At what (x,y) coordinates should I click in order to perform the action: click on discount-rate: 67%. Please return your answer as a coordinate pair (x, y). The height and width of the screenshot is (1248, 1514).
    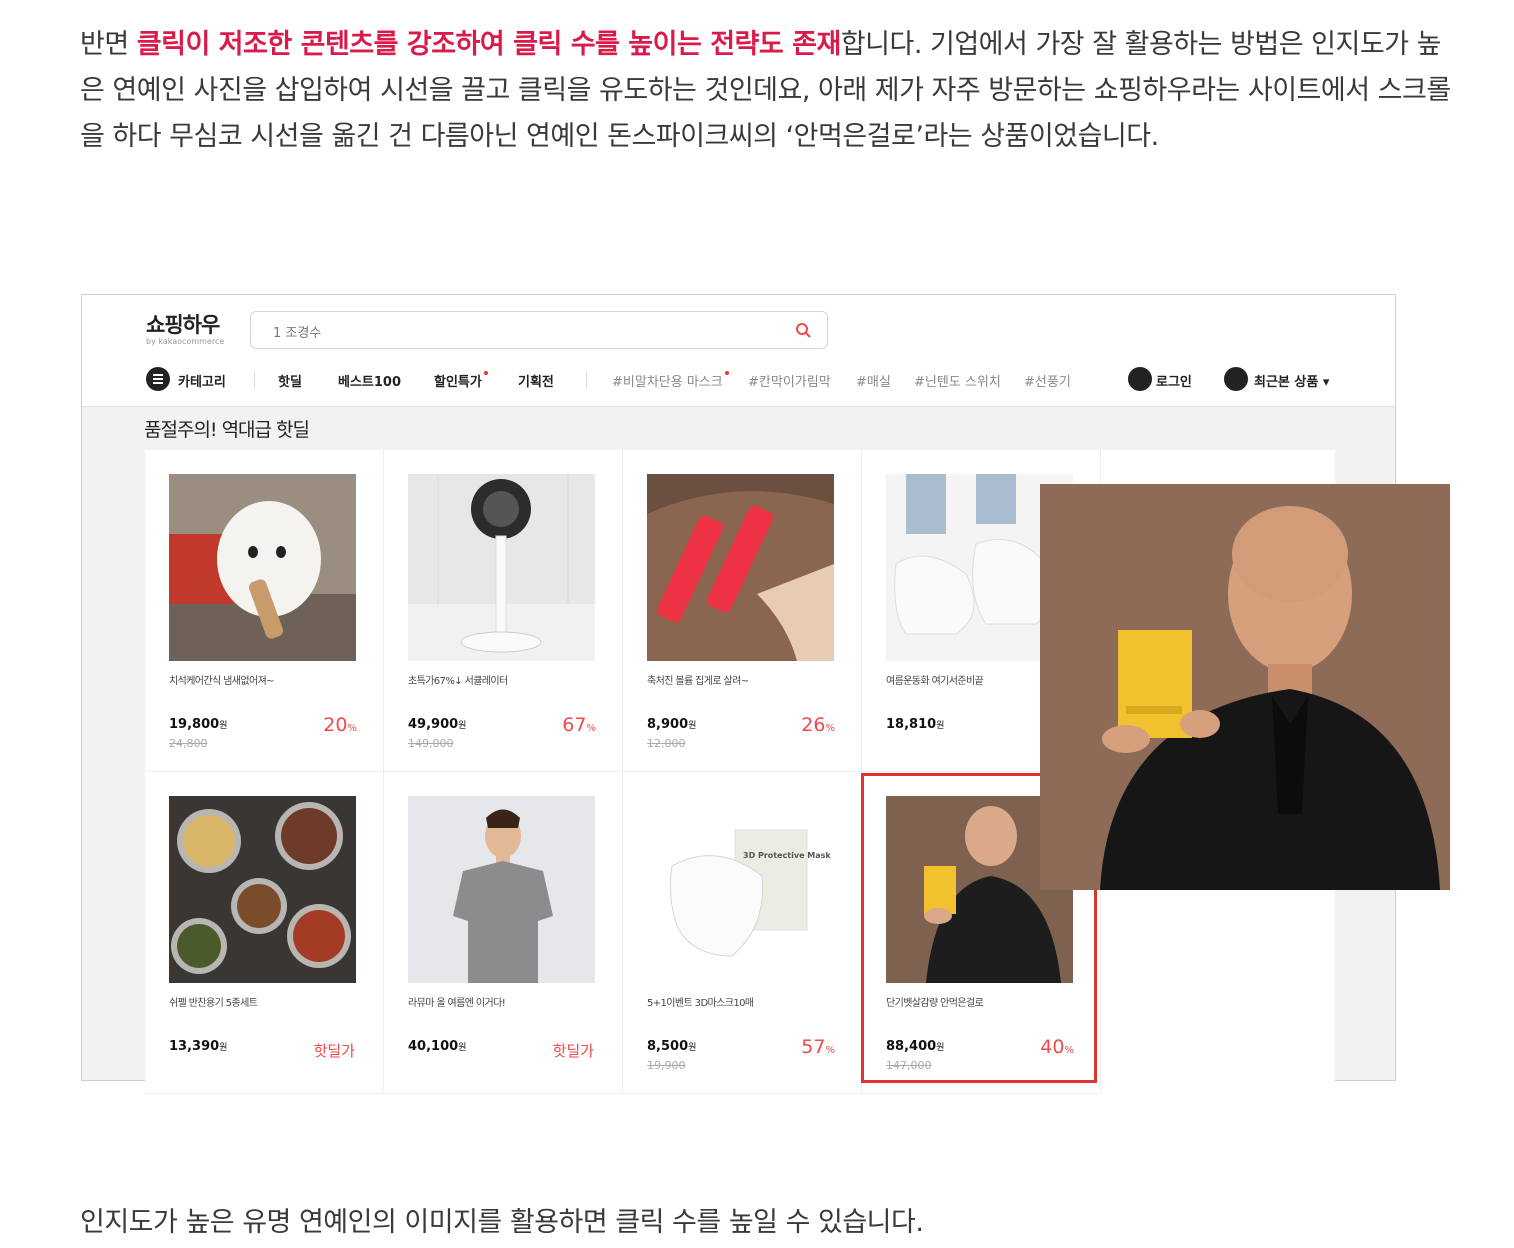
    Looking at the image, I should click on (579, 725).